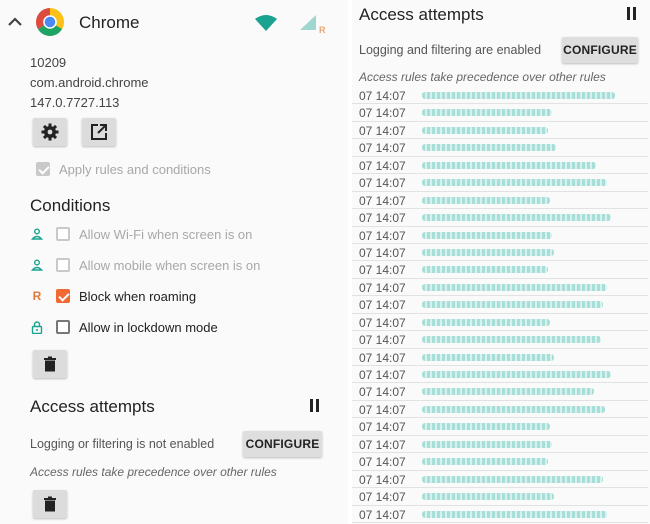 The image size is (650, 524). Describe the element at coordinates (75, 102) in the screenshot. I see `app-version: 147.0.7727.113` at that location.